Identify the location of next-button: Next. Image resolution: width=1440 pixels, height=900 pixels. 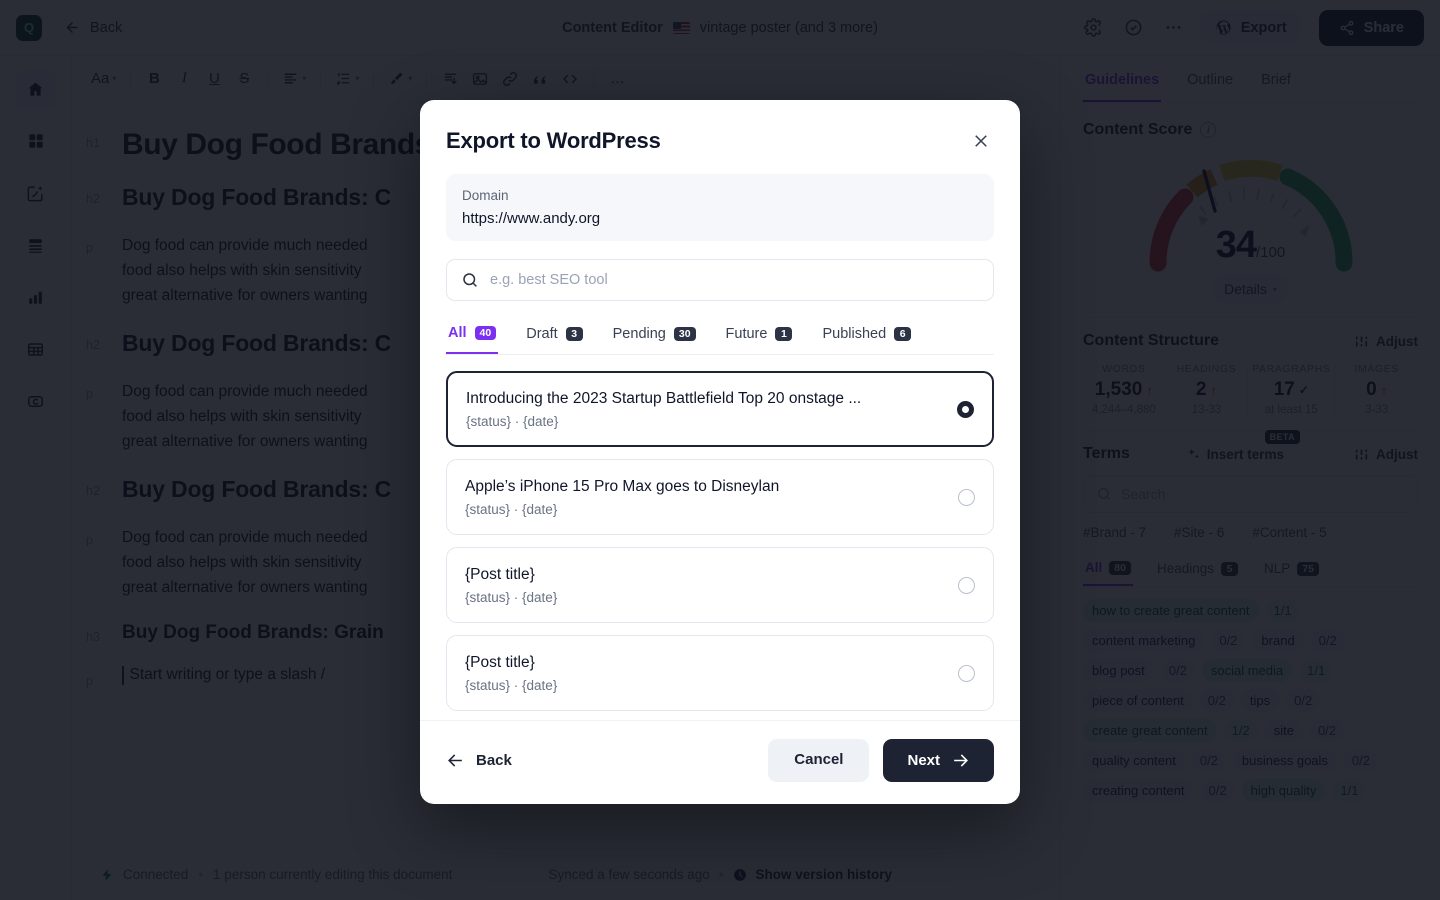
(938, 760).